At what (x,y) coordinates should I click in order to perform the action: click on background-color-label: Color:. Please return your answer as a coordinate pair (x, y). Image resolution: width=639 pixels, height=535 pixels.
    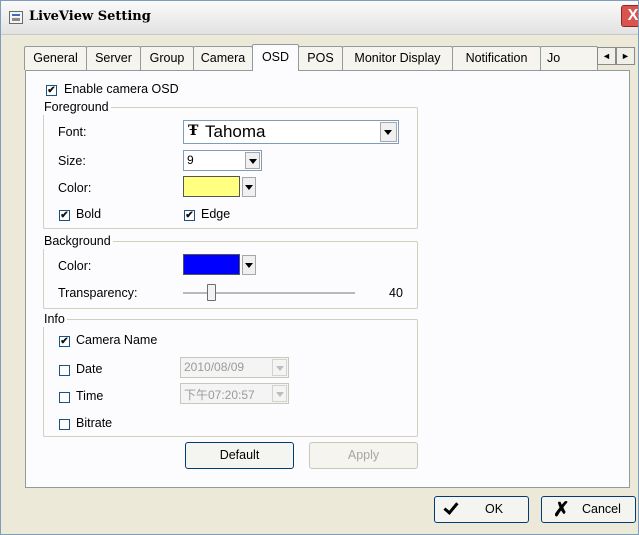
    Looking at the image, I should click on (75, 266).